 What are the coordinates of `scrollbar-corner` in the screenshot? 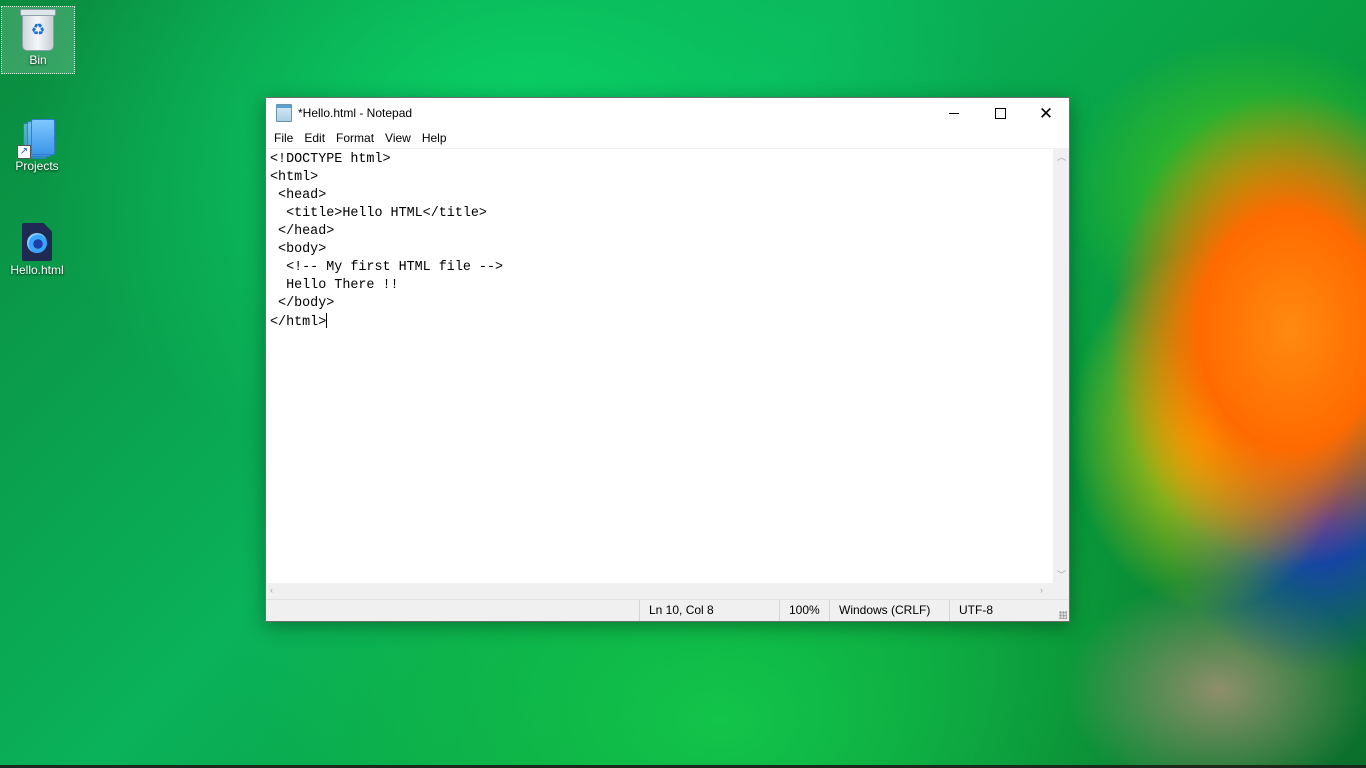 It's located at (1061, 591).